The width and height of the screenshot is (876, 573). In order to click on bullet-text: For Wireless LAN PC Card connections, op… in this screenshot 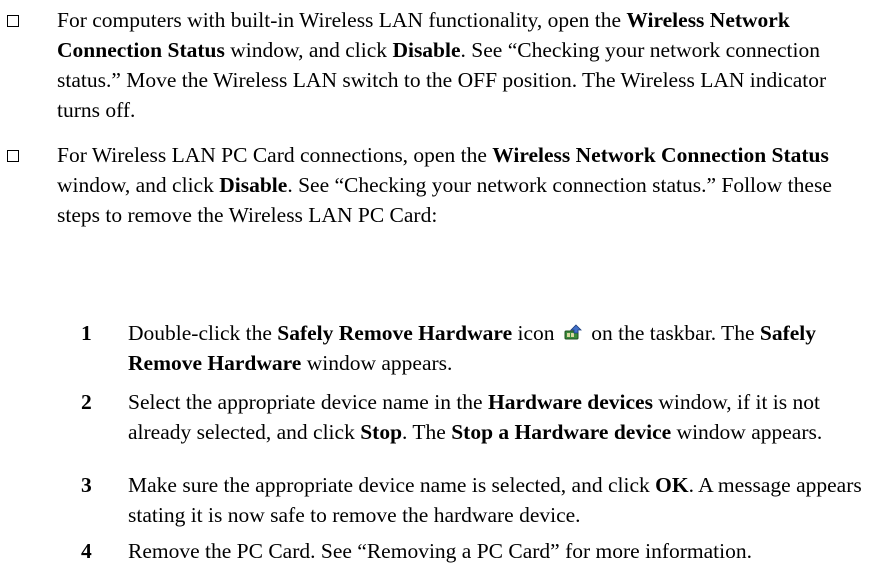, I will do `click(457, 185)`.